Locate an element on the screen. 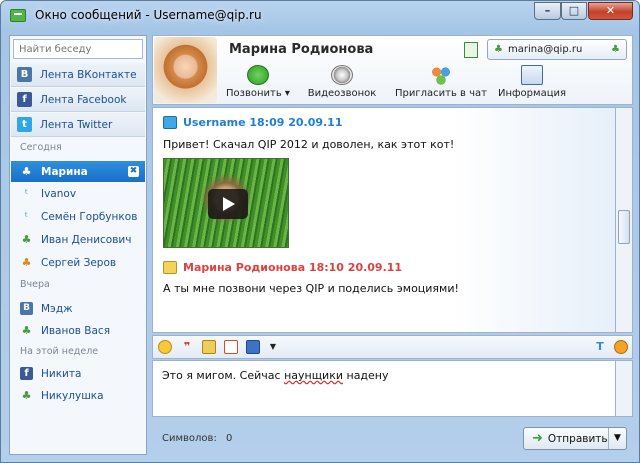 This screenshot has height=463, width=640. message-header-text: Марина Родионова 18:10 20.09.11 is located at coordinates (293, 267).